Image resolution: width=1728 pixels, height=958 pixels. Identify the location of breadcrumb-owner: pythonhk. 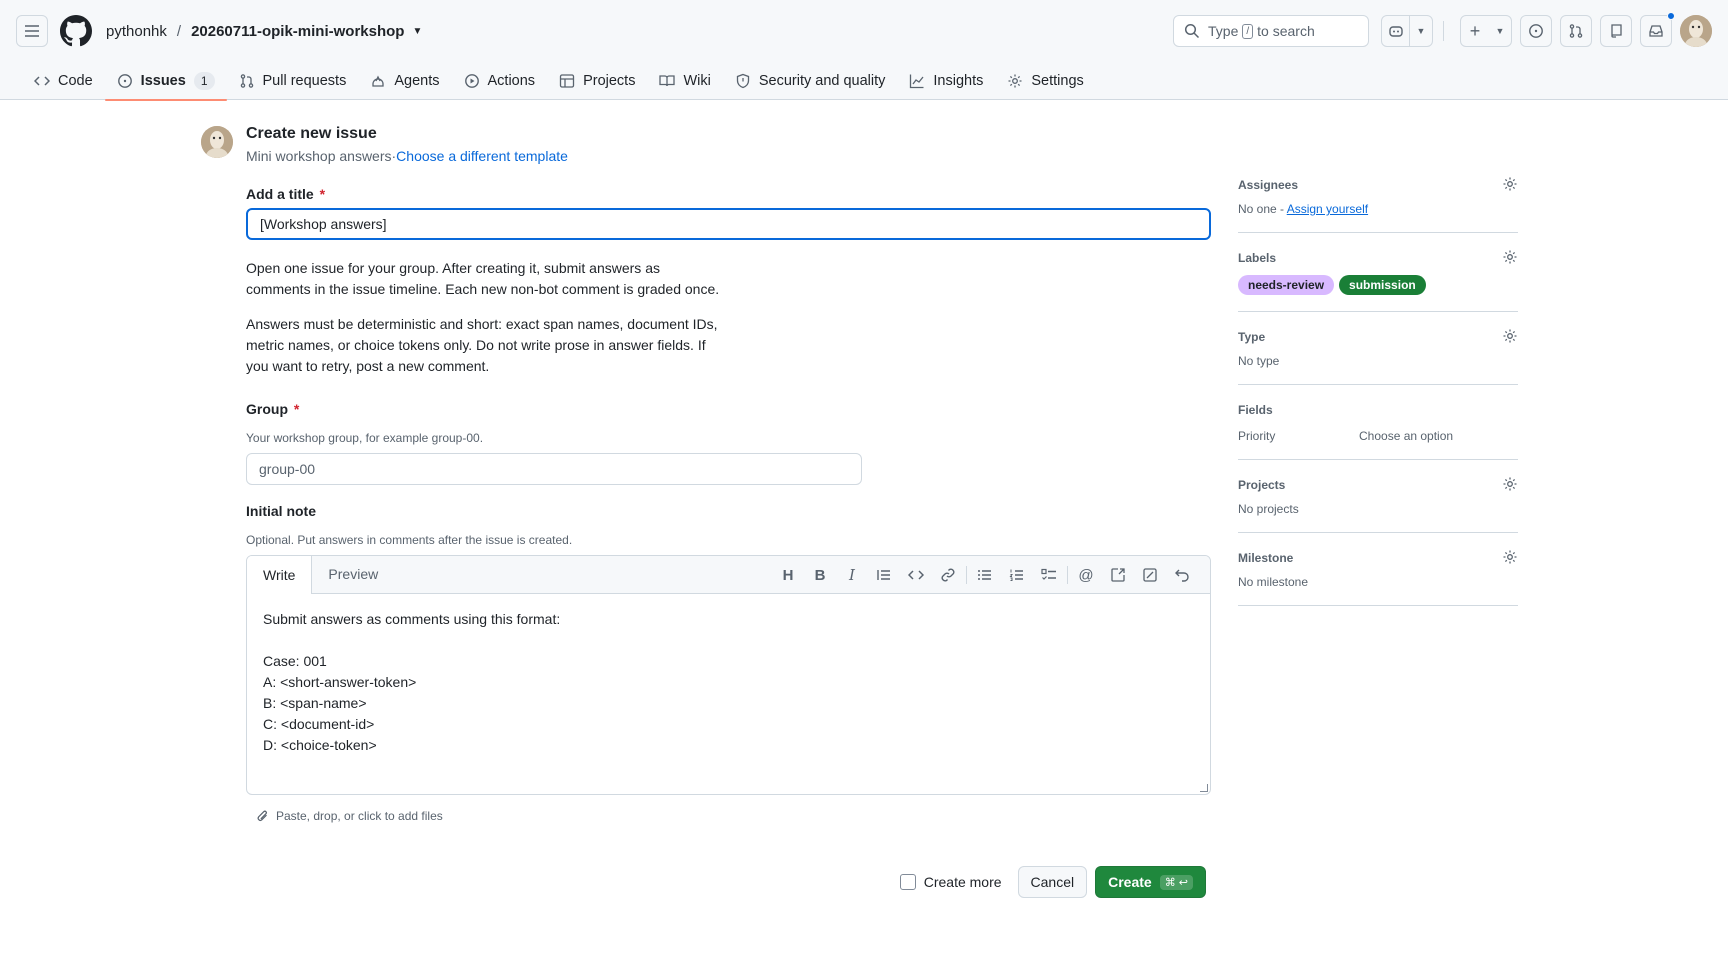
(136, 31).